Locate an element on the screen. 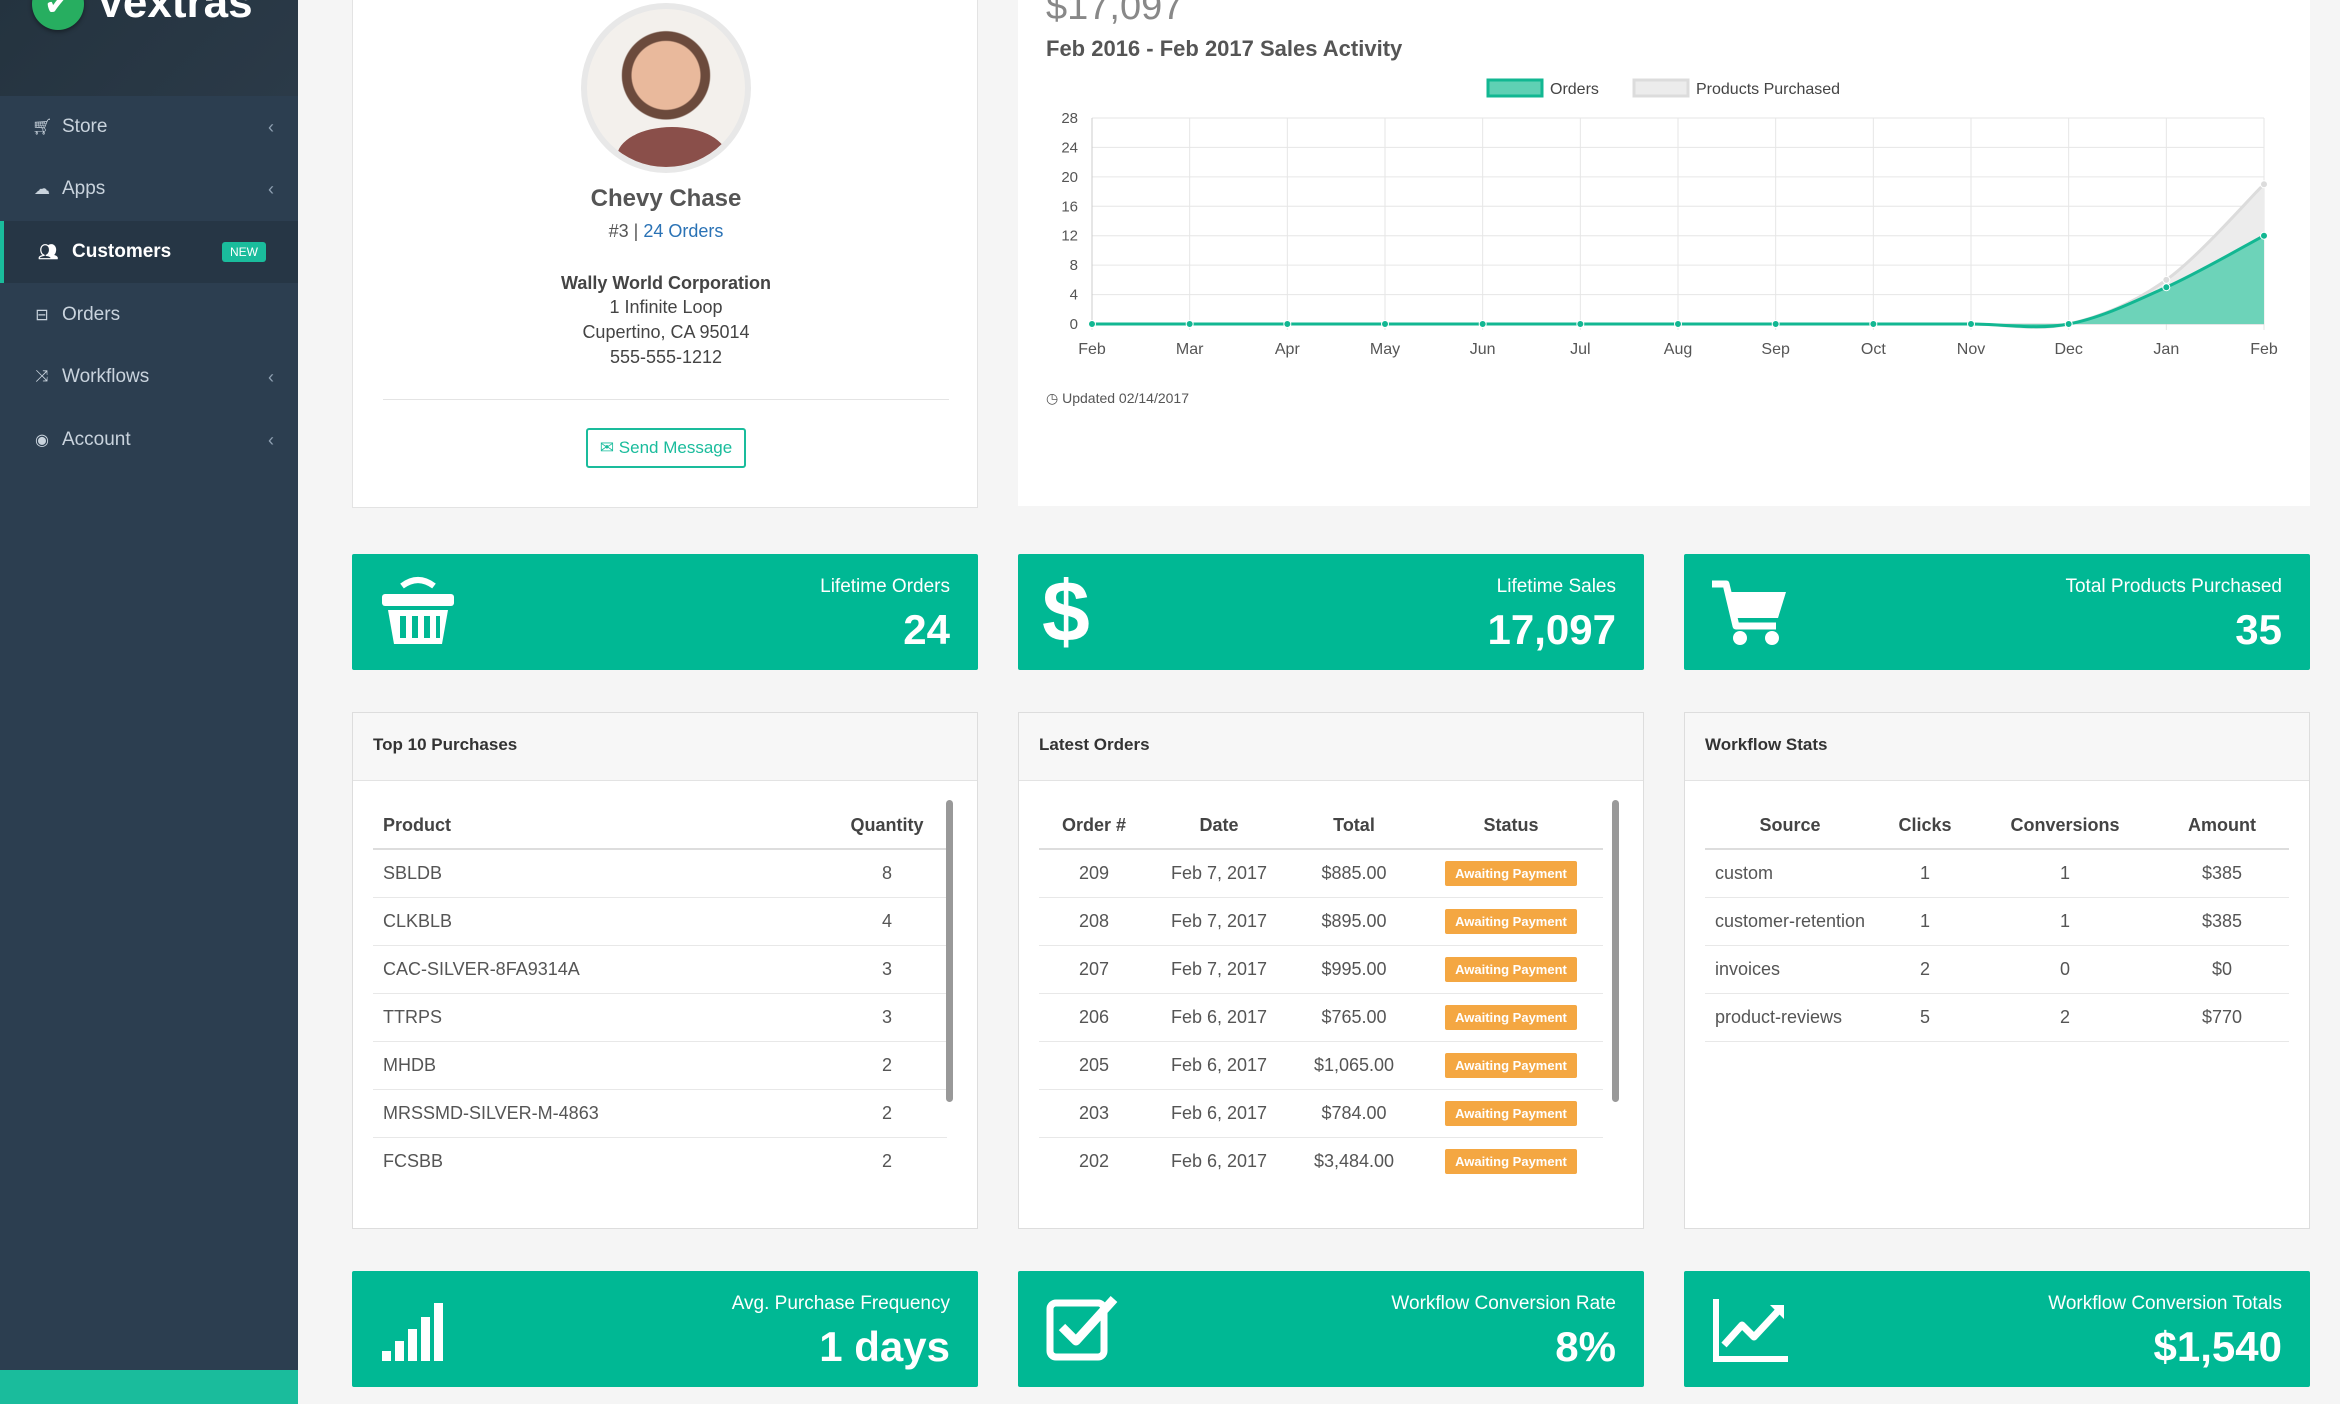  user-circle-icon: ◉ is located at coordinates (42, 440).